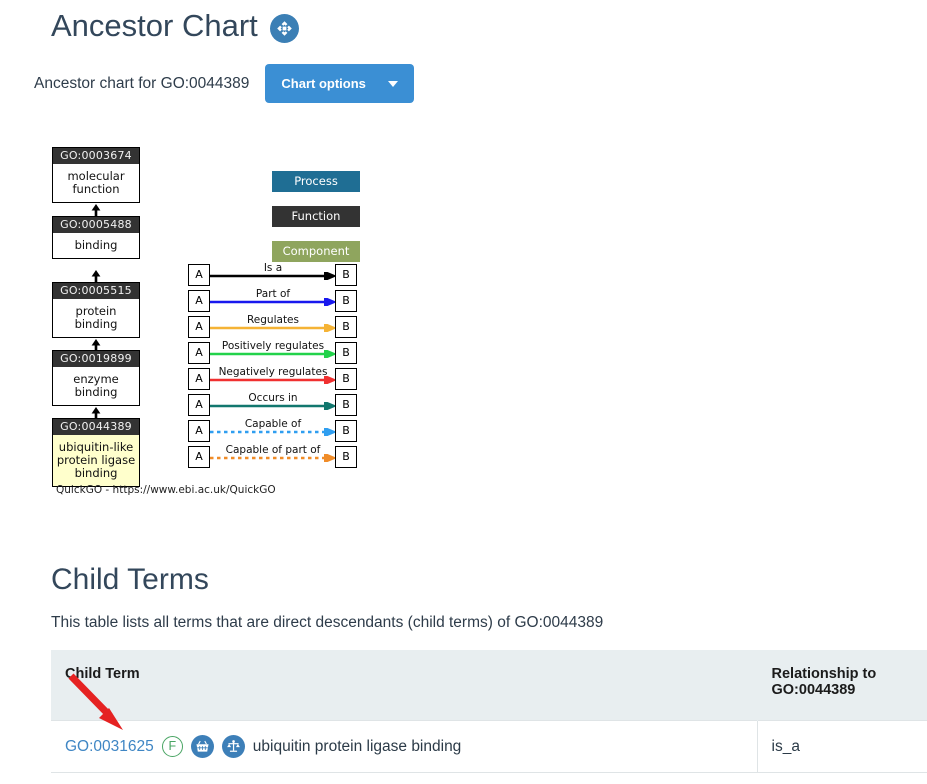 This screenshot has height=784, width=927. What do you see at coordinates (392, 83) in the screenshot?
I see `chevron-down-icon` at bounding box center [392, 83].